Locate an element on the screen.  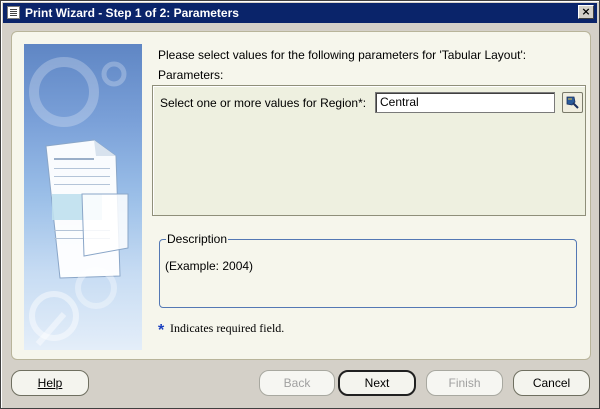
cancel-button: Cancel is located at coordinates (551, 383).